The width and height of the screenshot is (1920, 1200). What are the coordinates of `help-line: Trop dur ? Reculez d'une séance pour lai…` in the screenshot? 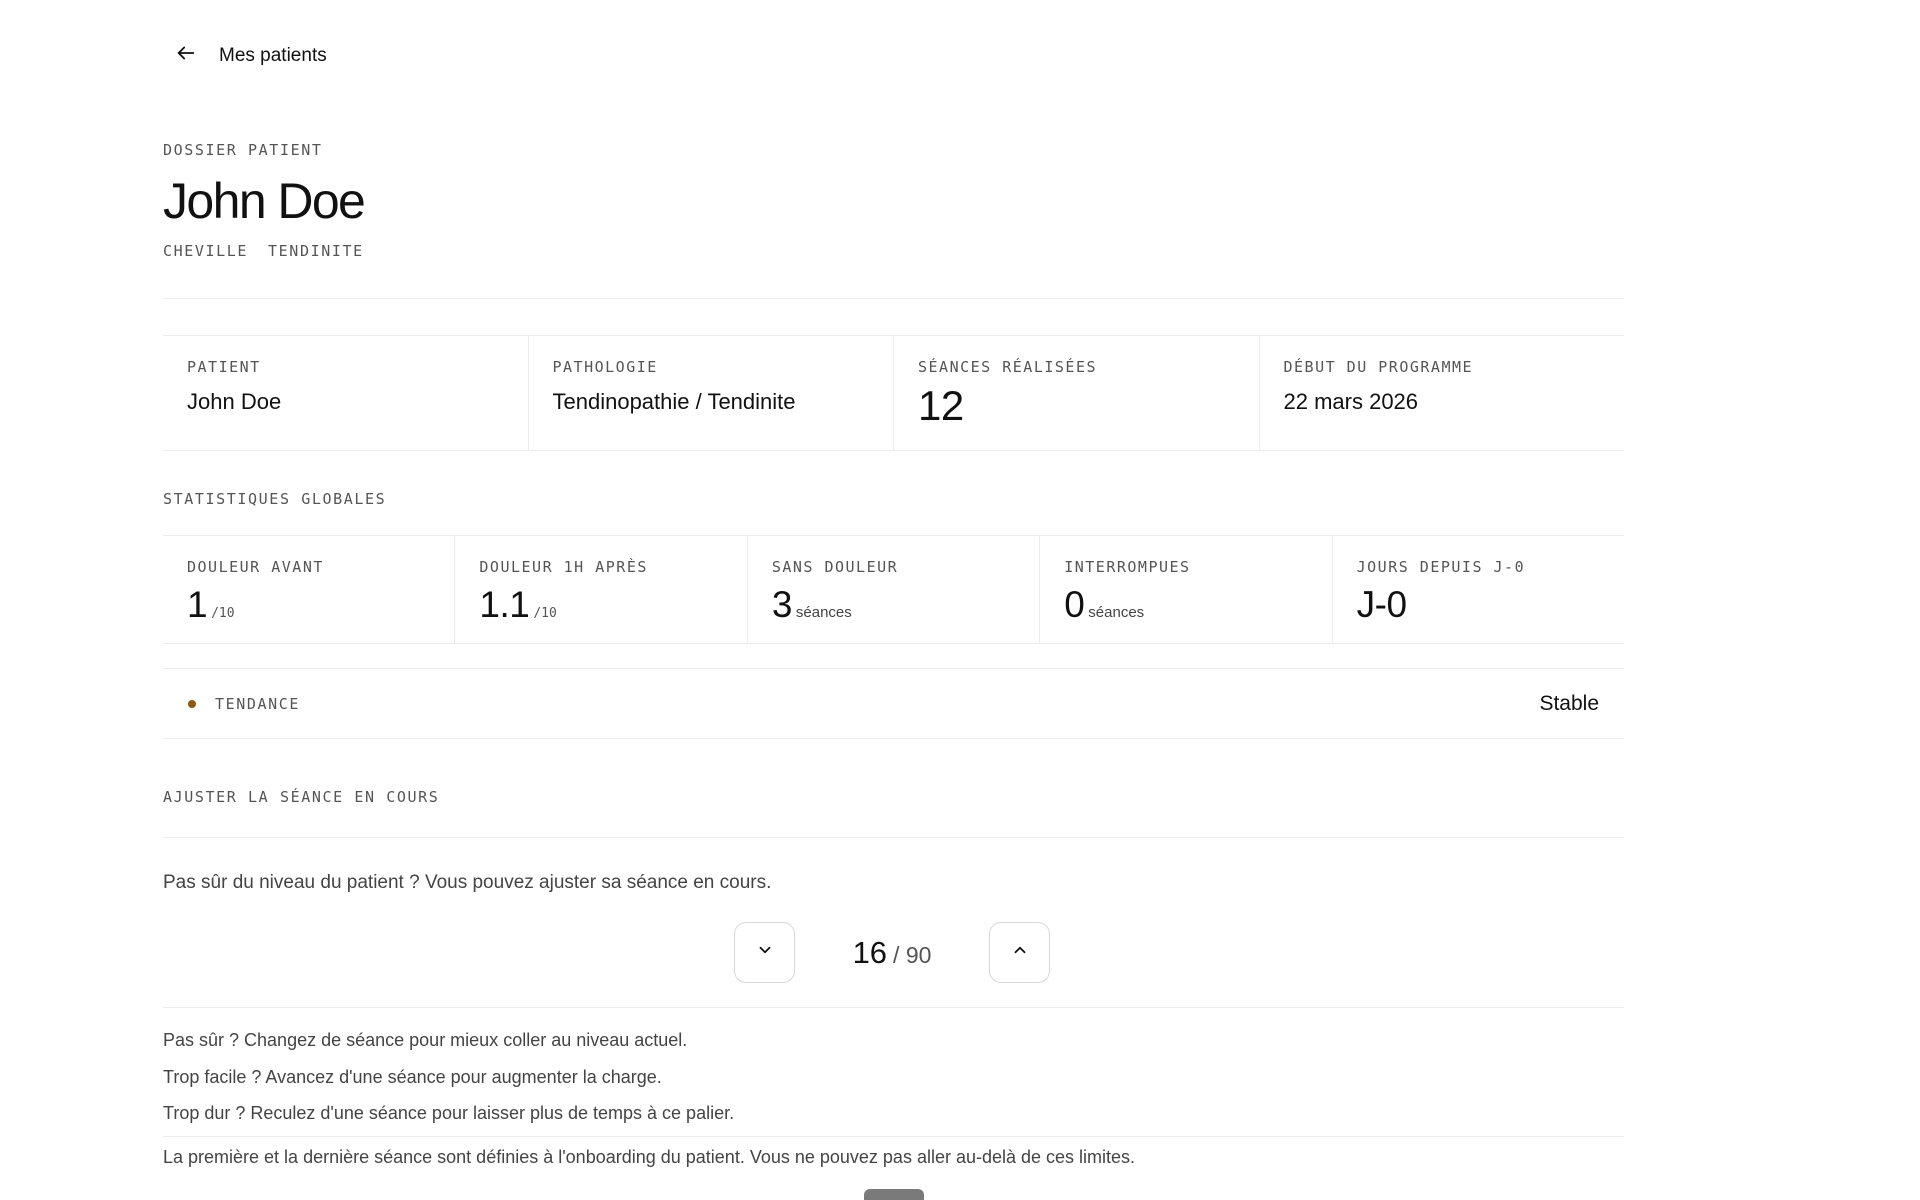 It's located at (449, 1113).